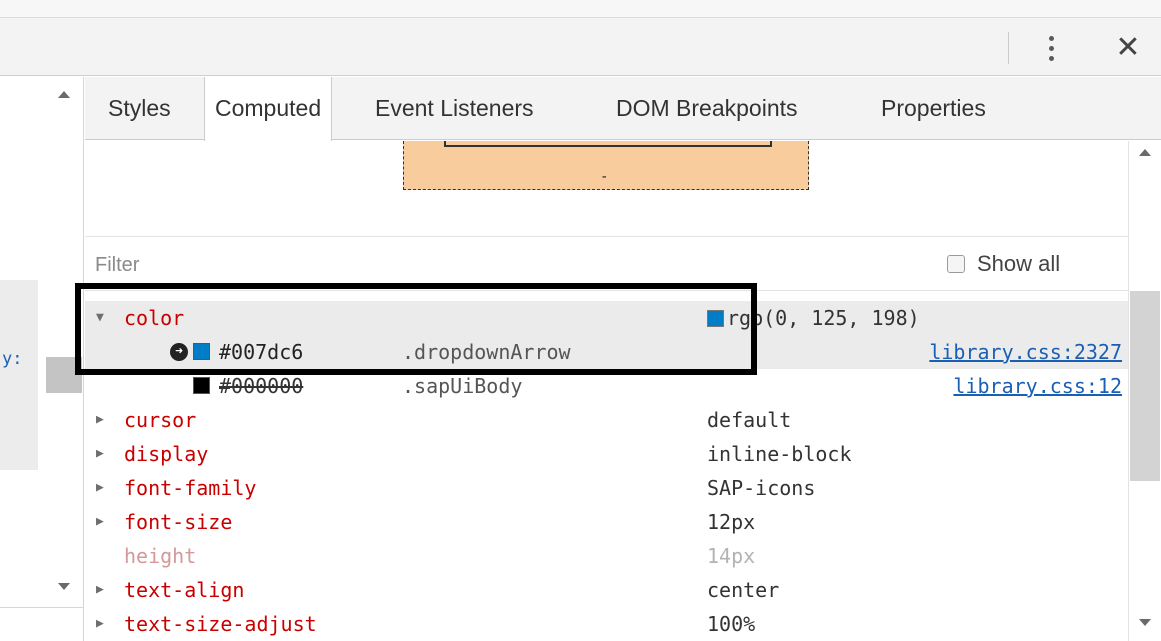  What do you see at coordinates (779, 454) in the screenshot?
I see `property-value: inline-block` at bounding box center [779, 454].